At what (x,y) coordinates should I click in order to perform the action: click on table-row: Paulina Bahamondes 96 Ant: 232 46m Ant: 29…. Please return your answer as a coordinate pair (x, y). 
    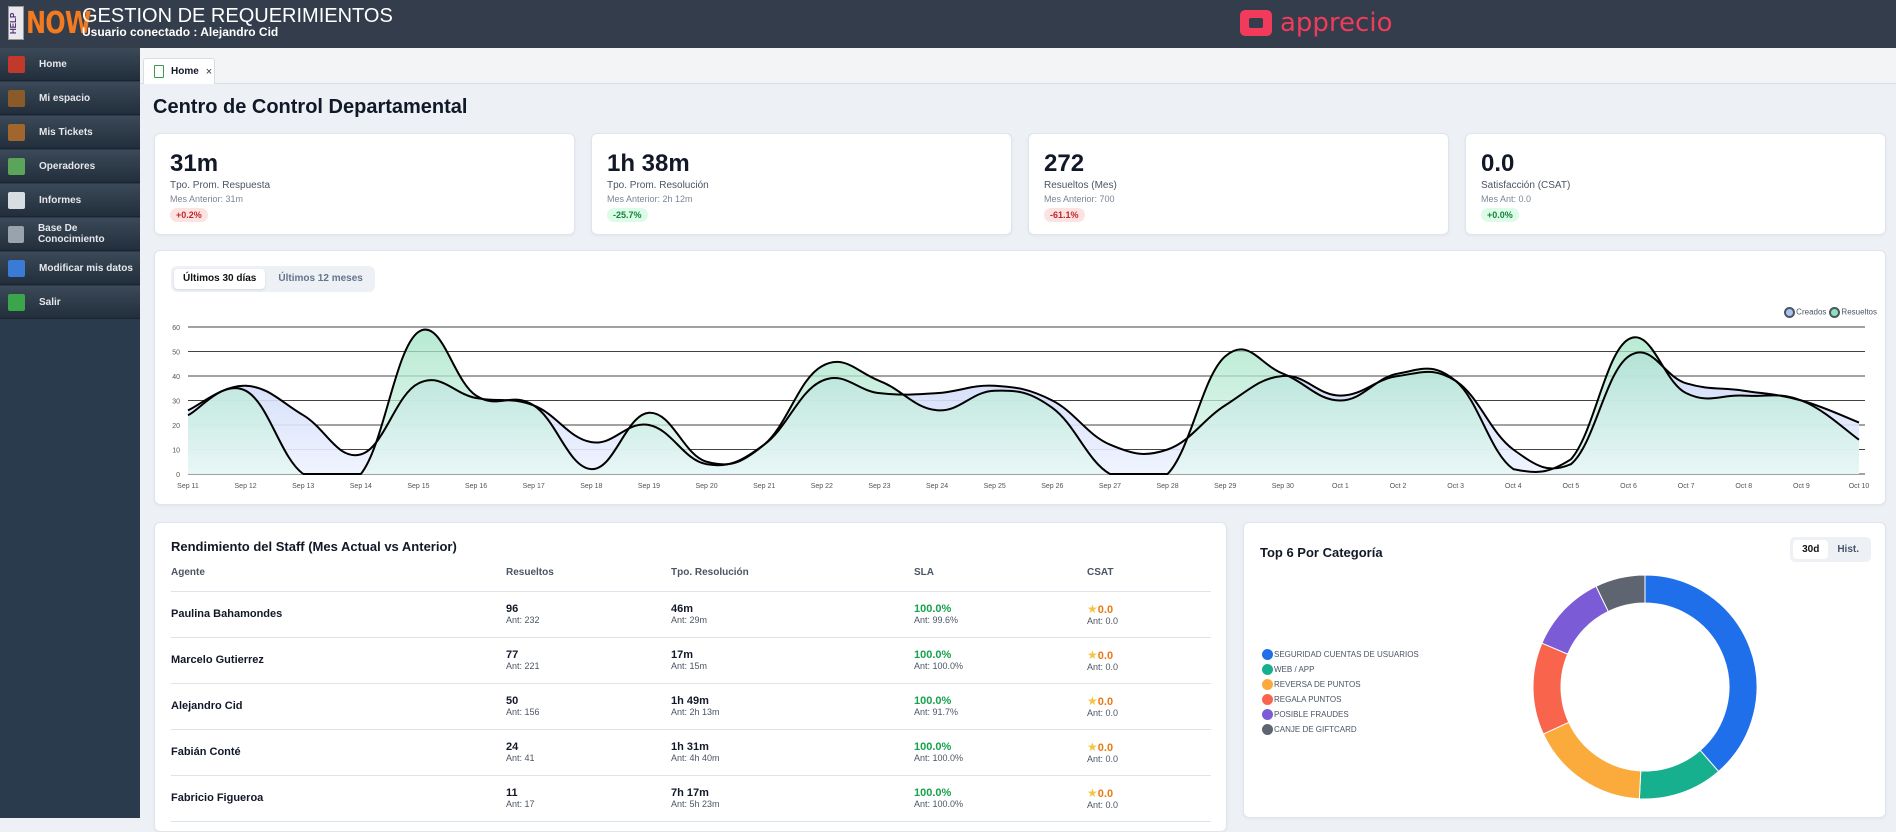
    Looking at the image, I should click on (691, 614).